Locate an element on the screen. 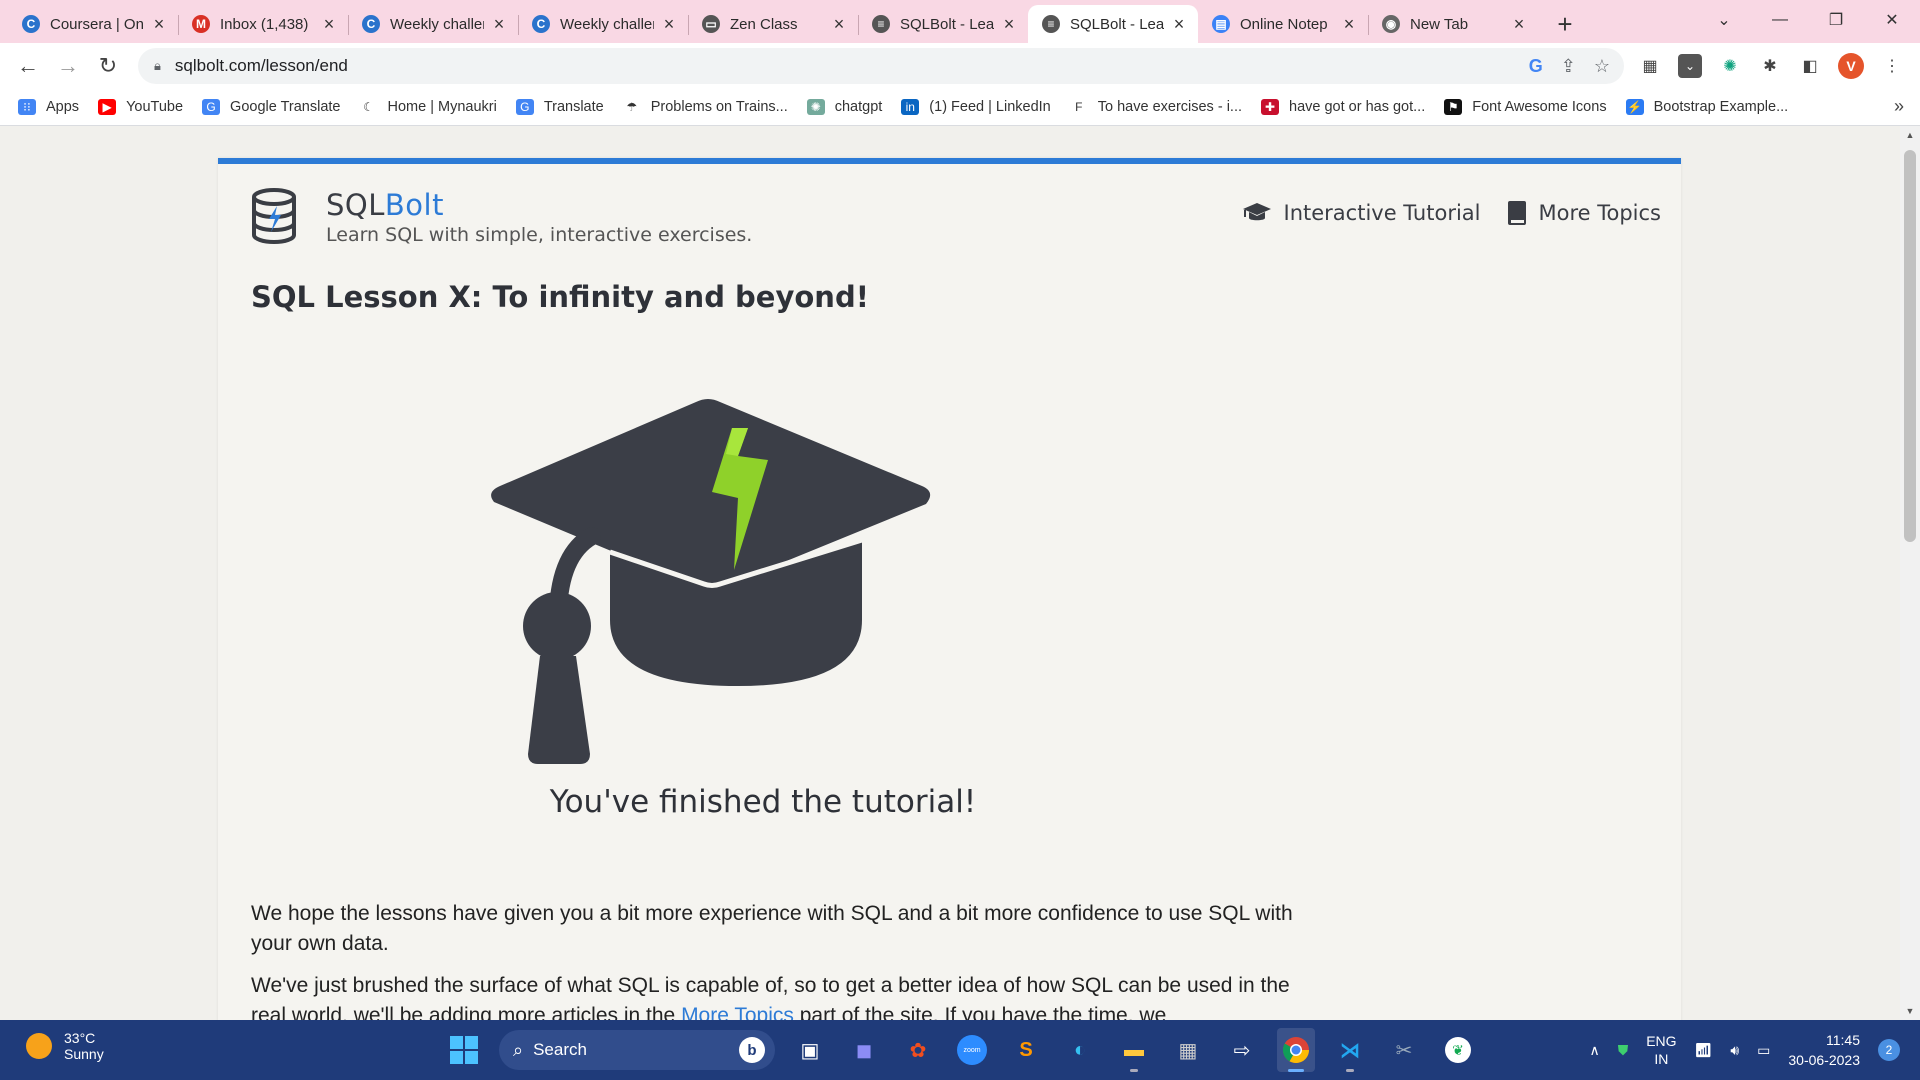 The image size is (1920, 1080). nav-interactive-tutorial: Interactive Tutorial is located at coordinates (1361, 213).